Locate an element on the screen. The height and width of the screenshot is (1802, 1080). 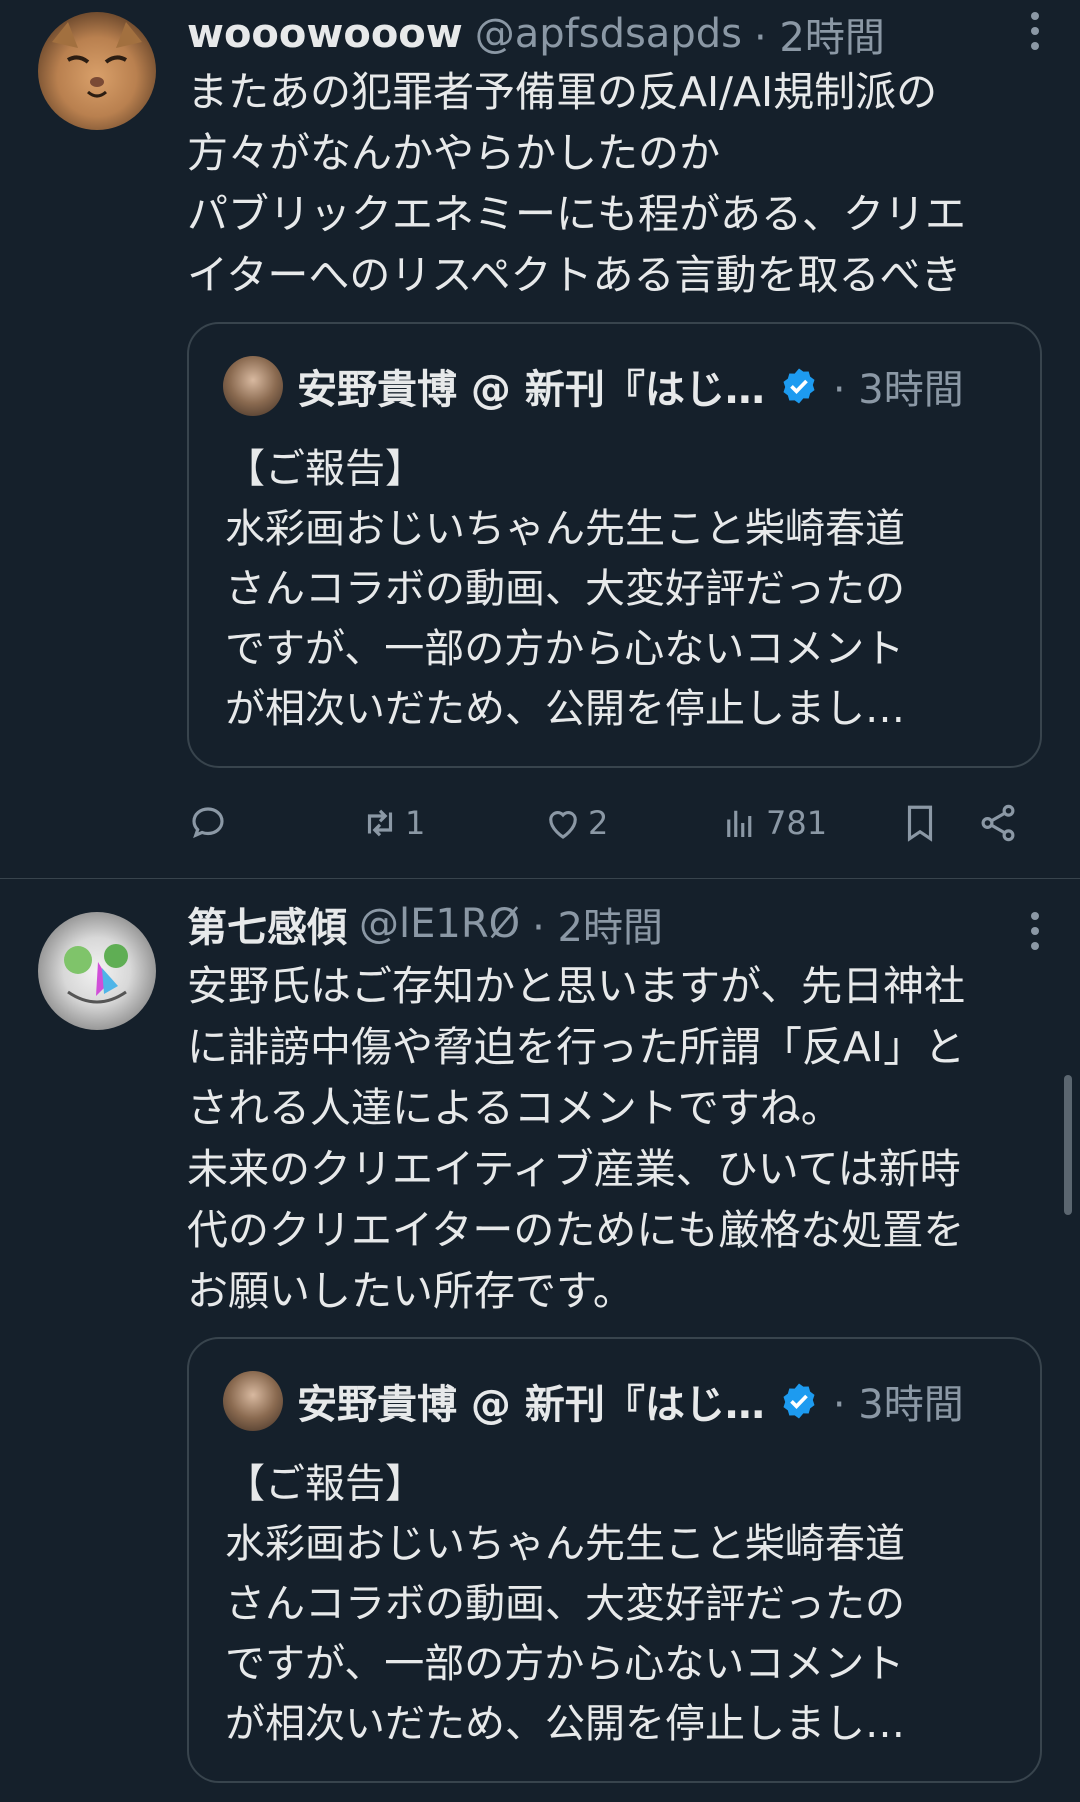
share-button is located at coordinates (998, 823).